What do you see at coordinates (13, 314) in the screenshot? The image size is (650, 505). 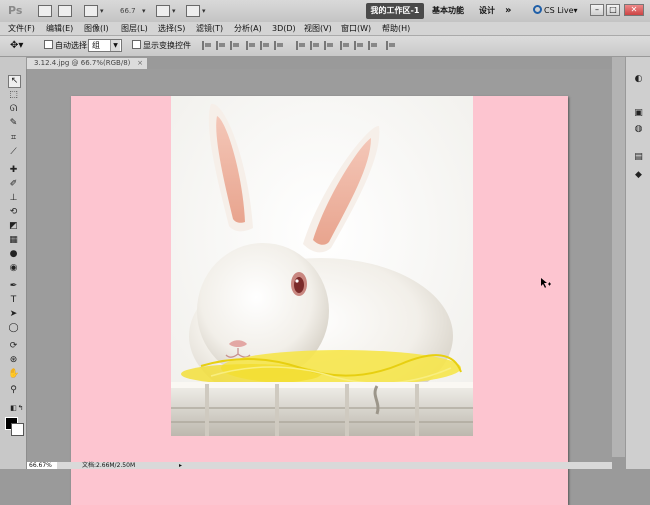 I see `path-selection-tool-icon: ➤` at bounding box center [13, 314].